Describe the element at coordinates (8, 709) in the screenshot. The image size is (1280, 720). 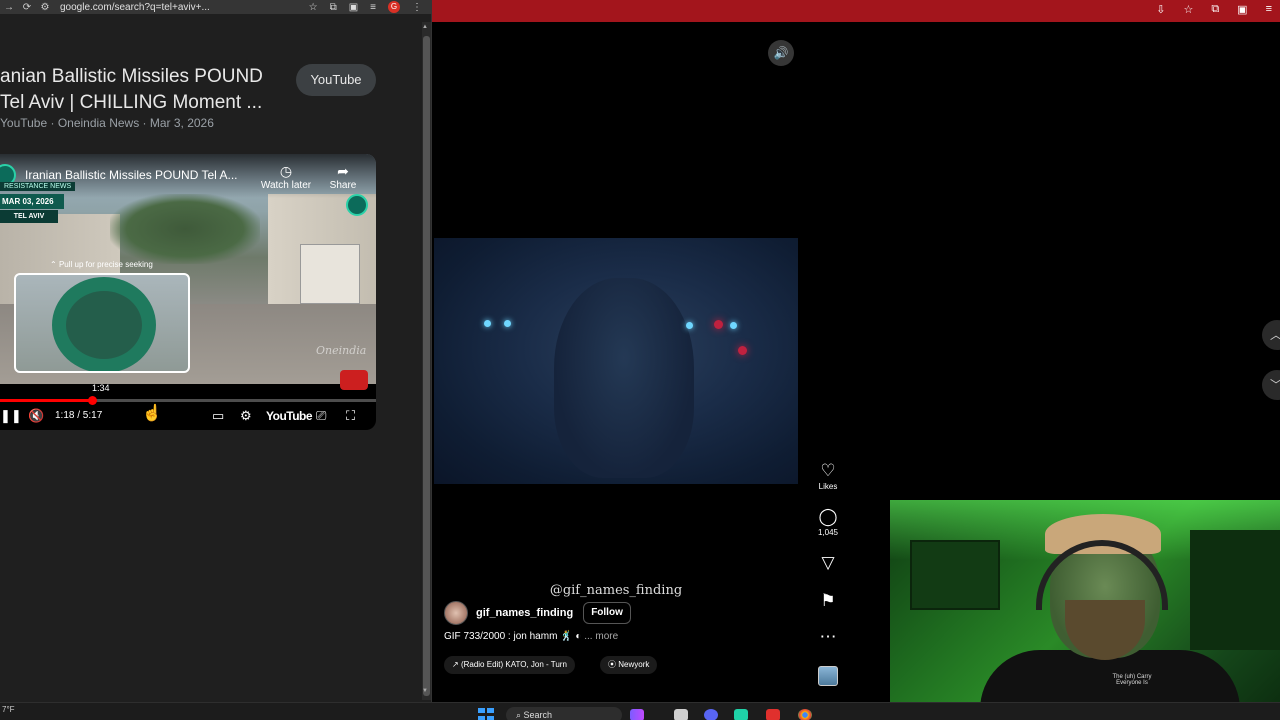
I see `weather-temperature: 7°F` at that location.